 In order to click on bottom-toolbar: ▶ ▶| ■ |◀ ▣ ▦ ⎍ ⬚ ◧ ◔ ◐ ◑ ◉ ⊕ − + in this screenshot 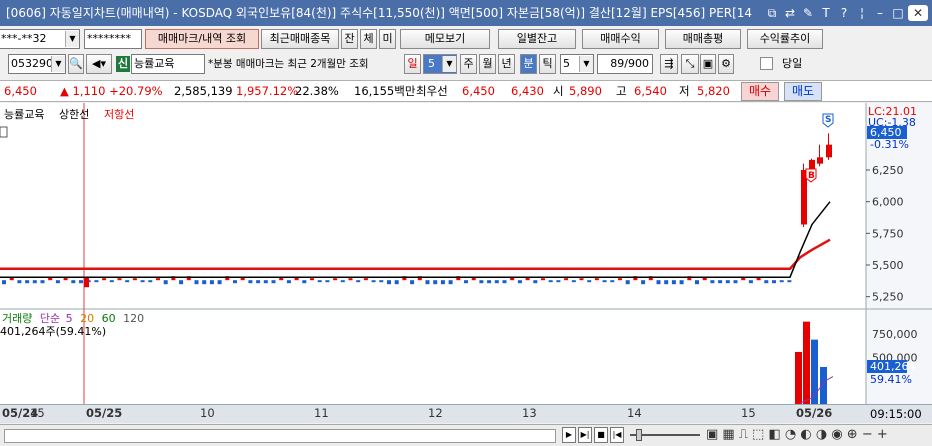, I will do `click(466, 435)`.